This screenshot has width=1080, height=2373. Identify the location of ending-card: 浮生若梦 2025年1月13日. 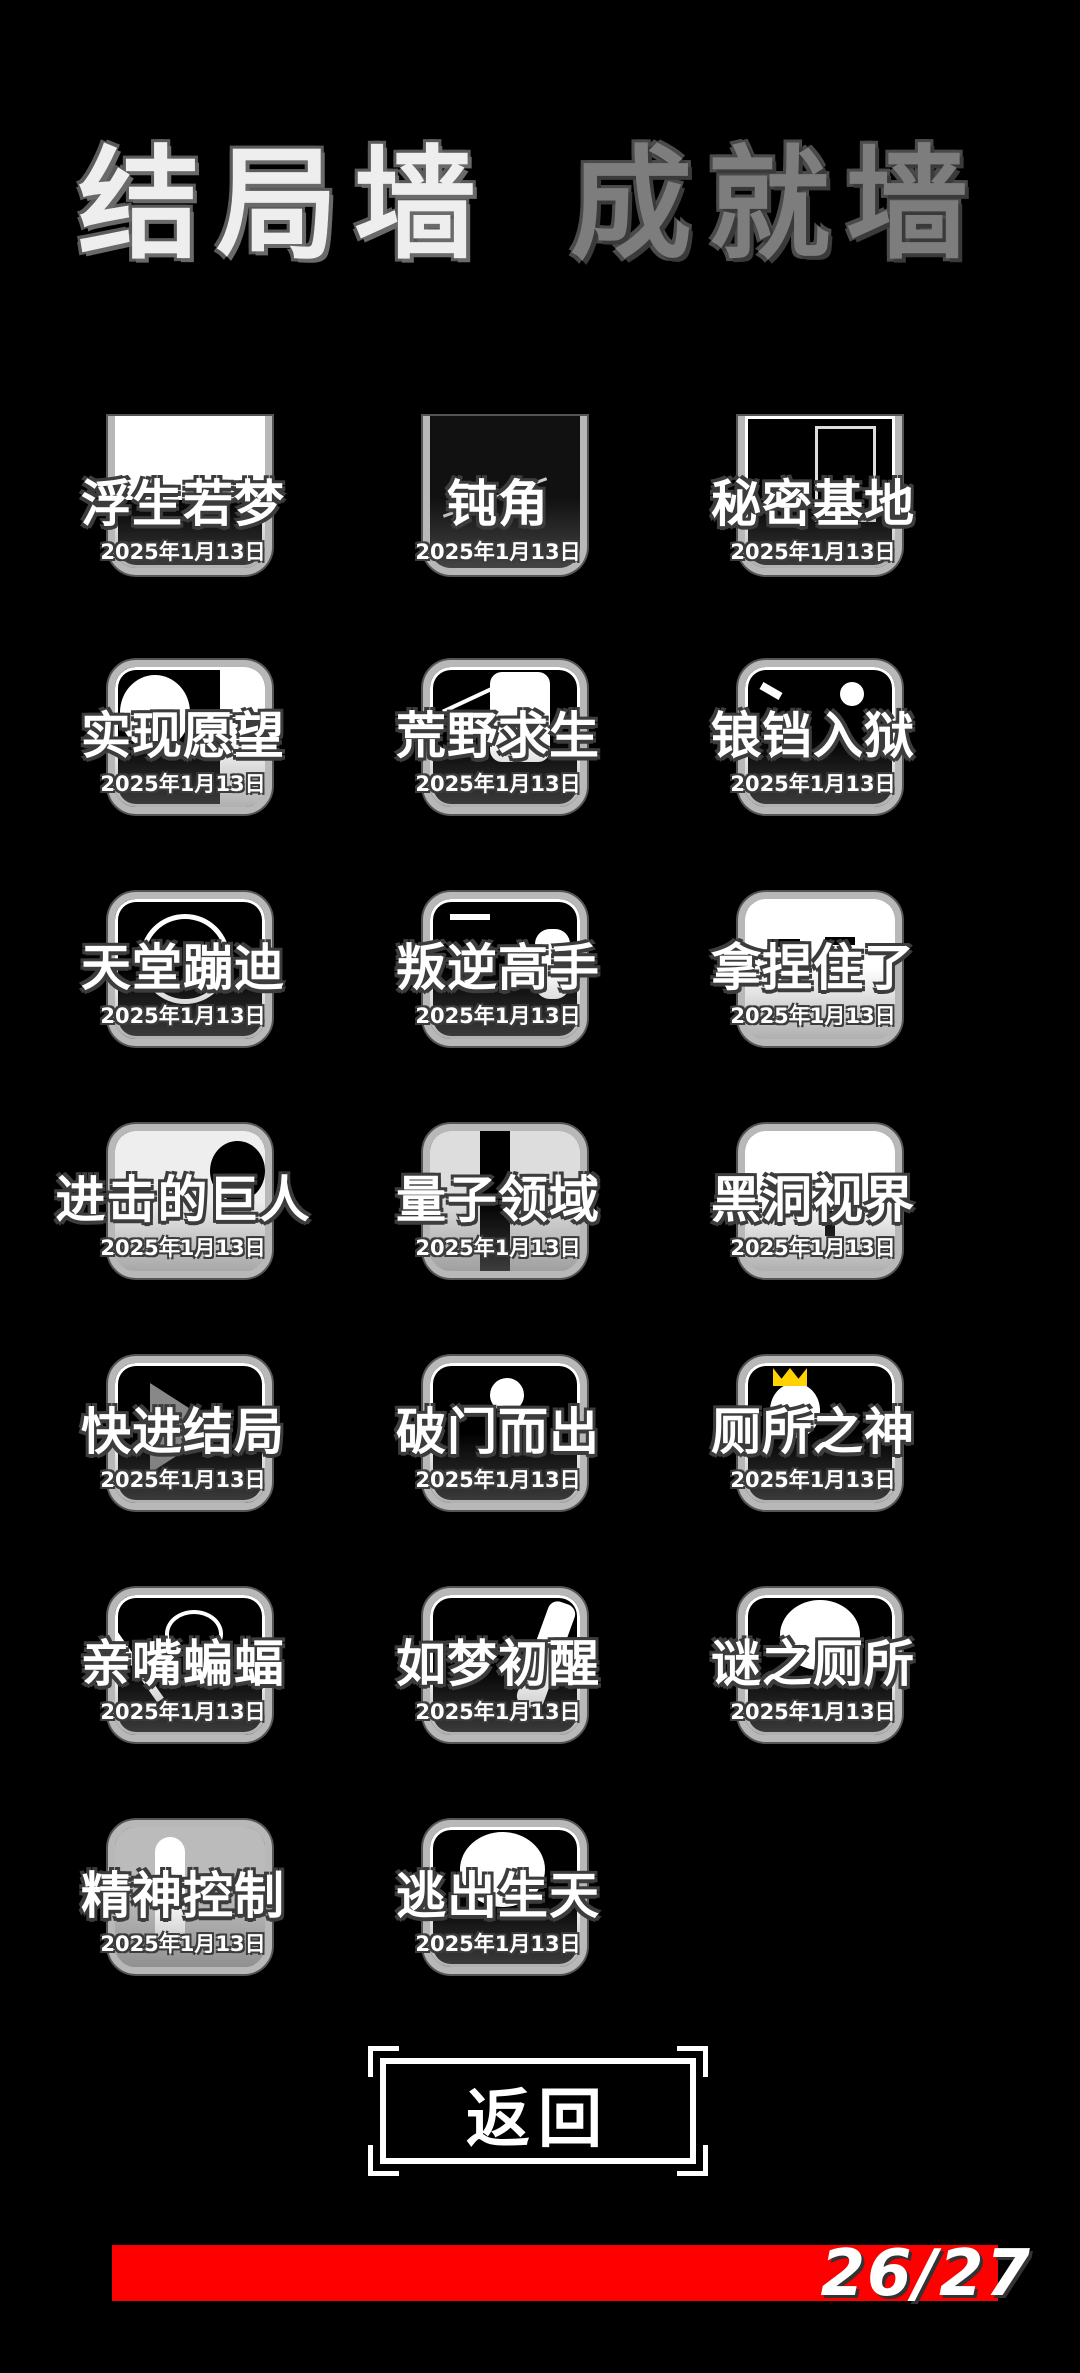
(183, 522).